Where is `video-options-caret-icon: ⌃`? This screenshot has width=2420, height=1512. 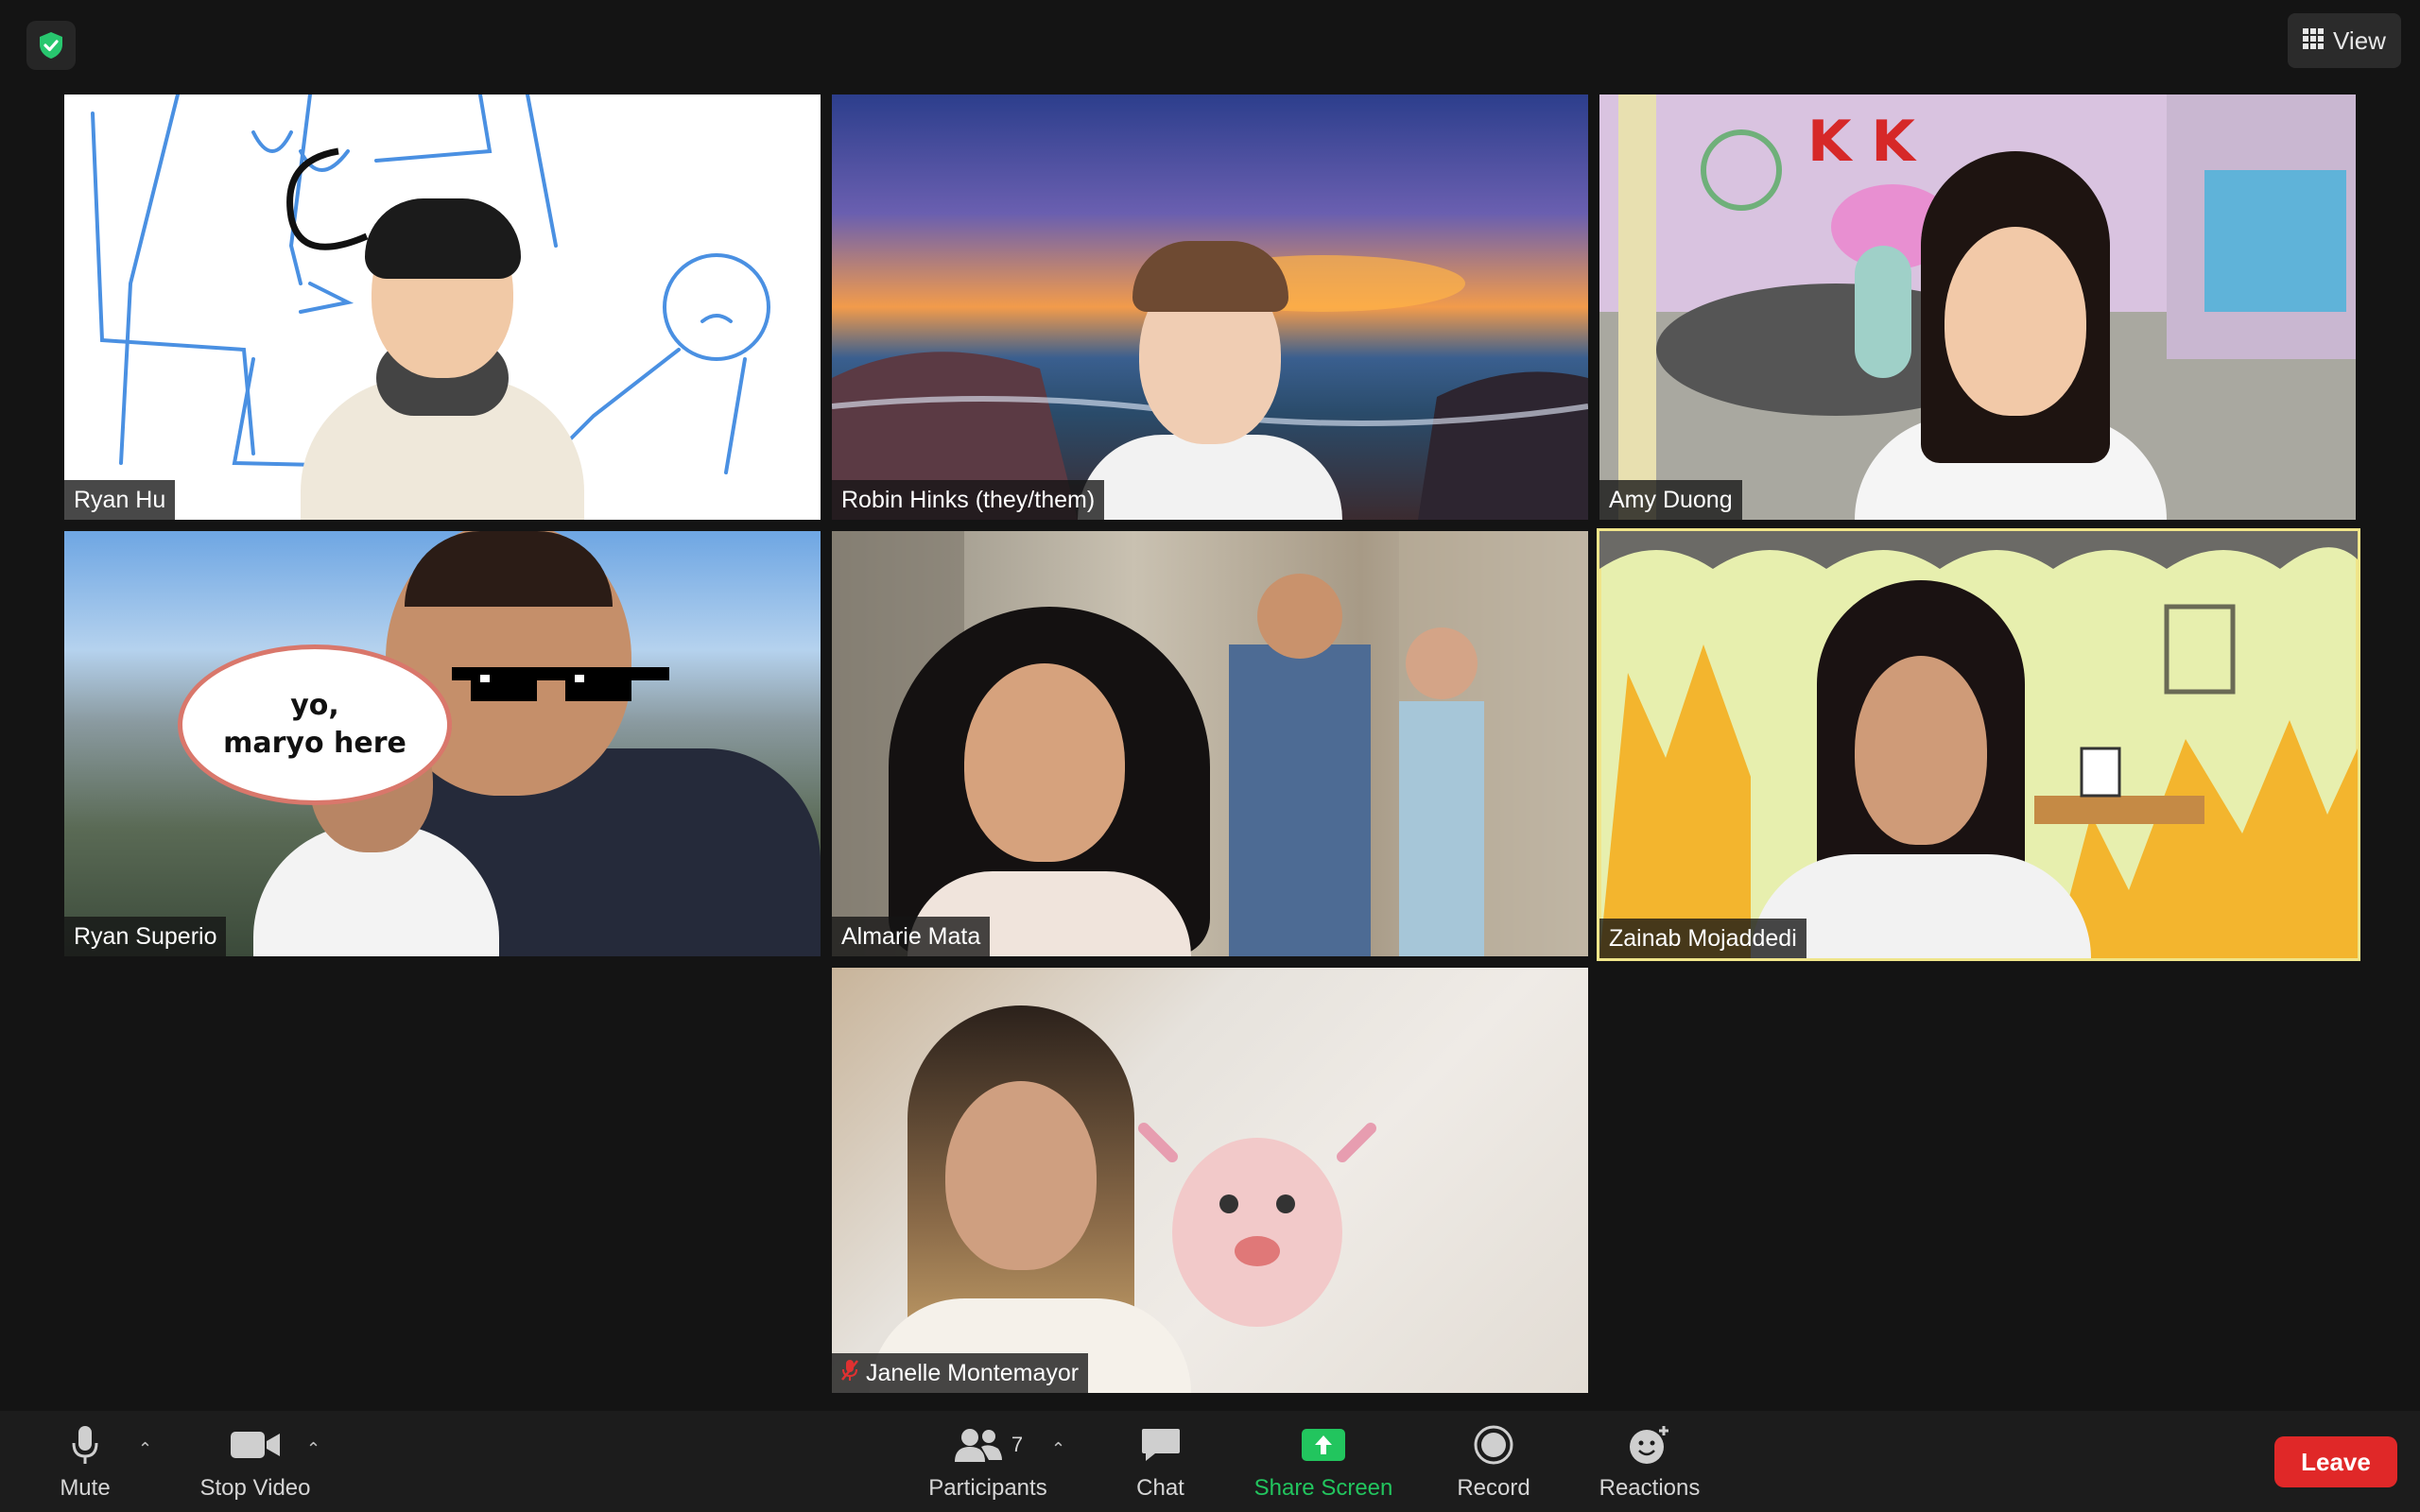
video-options-caret-icon: ⌃ is located at coordinates (313, 1449).